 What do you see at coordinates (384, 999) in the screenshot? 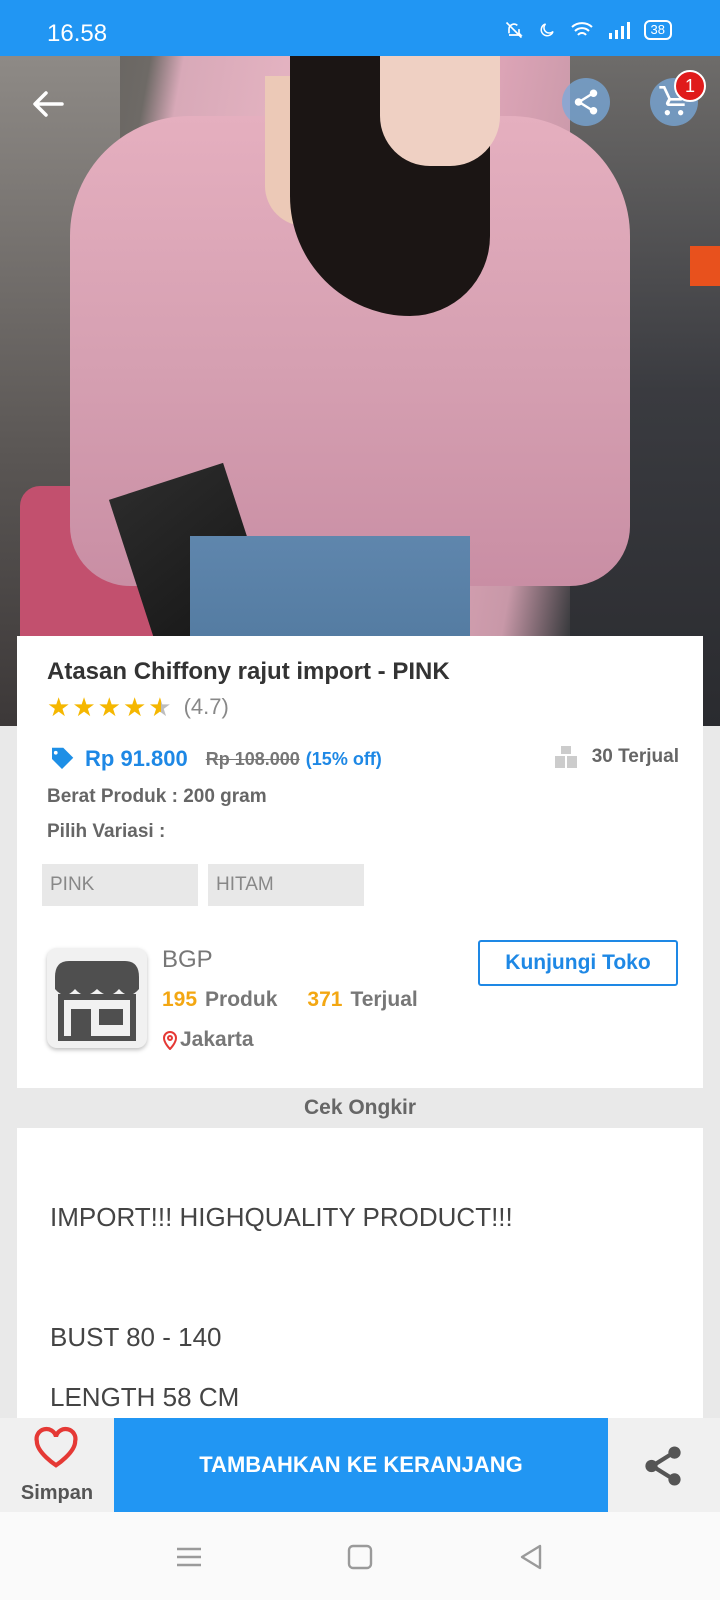
I see `store-sold-label: Terjual` at bounding box center [384, 999].